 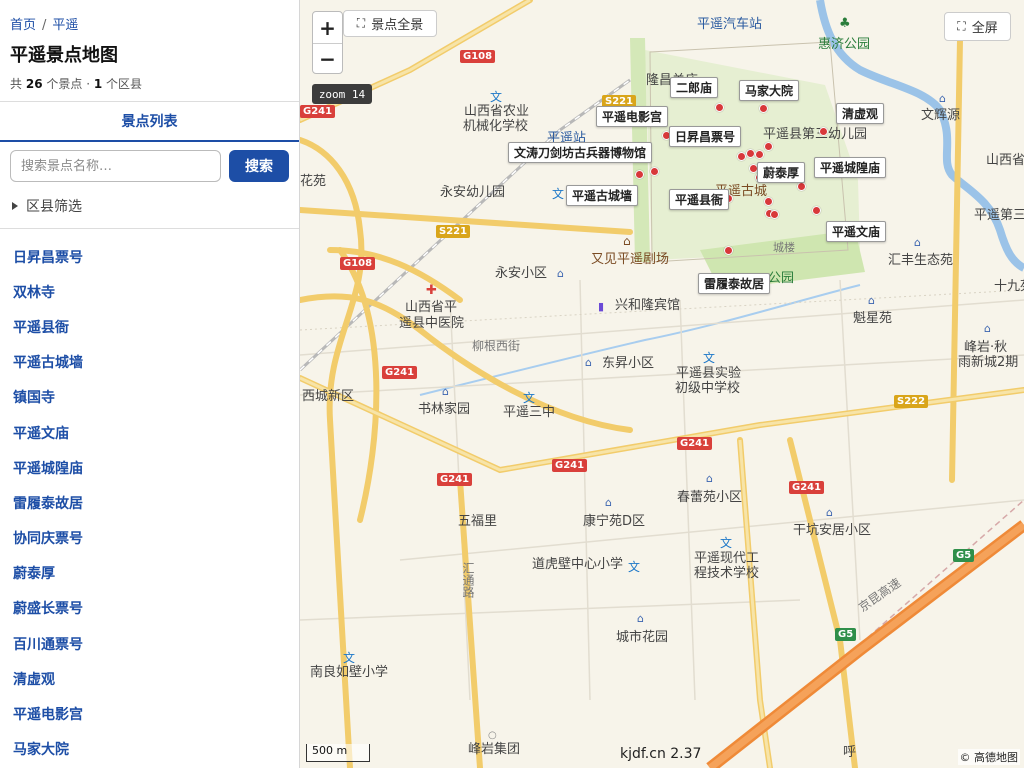 I want to click on spot-link: 双林寺, so click(x=34, y=292).